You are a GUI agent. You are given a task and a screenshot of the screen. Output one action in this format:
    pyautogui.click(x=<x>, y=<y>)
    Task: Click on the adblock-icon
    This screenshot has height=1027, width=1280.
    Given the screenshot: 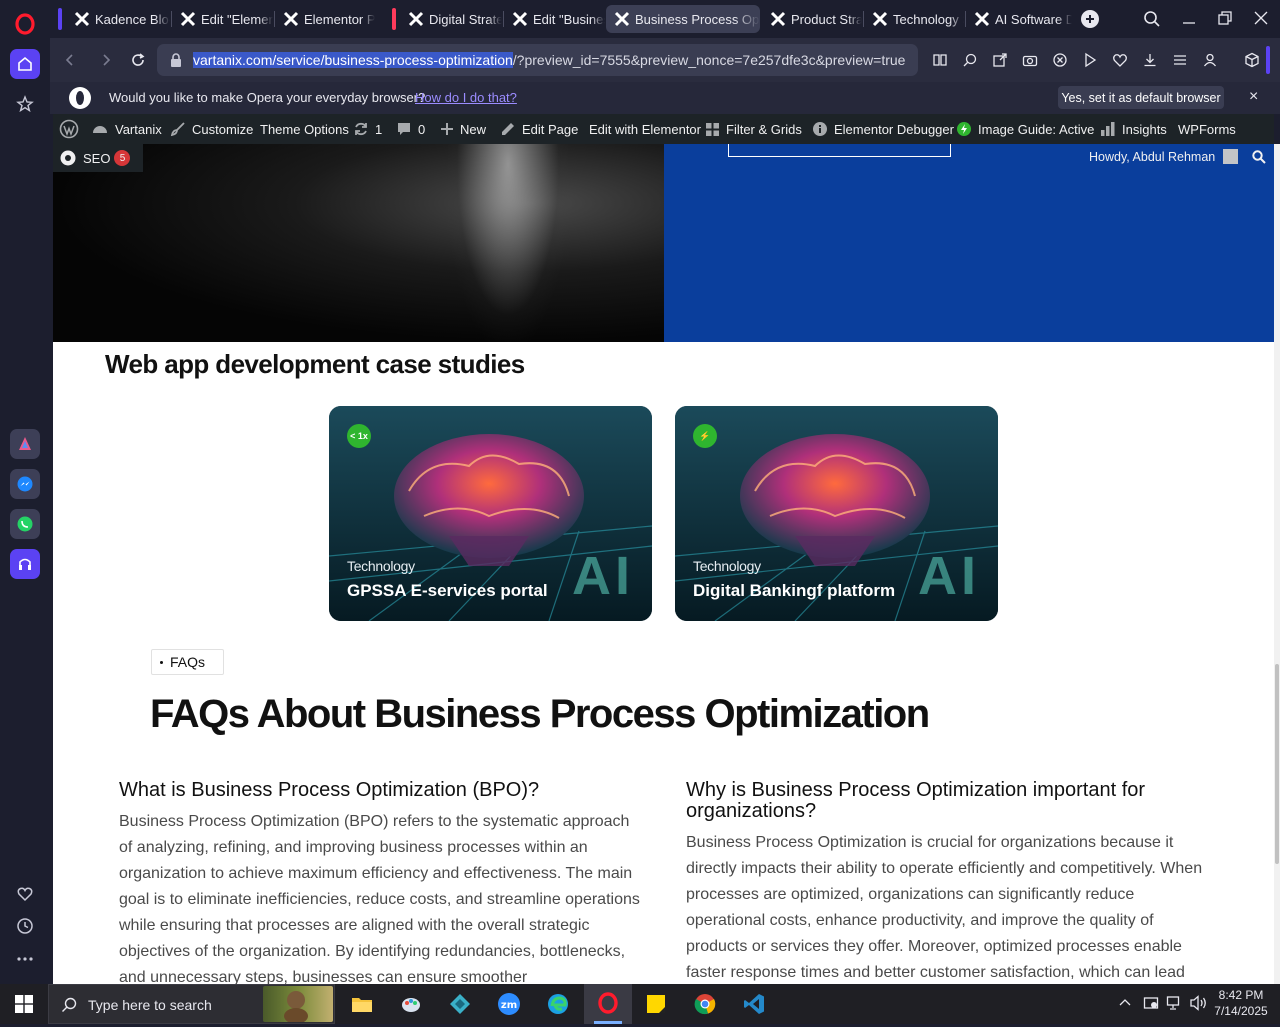 What is the action you would take?
    pyautogui.click(x=1060, y=60)
    